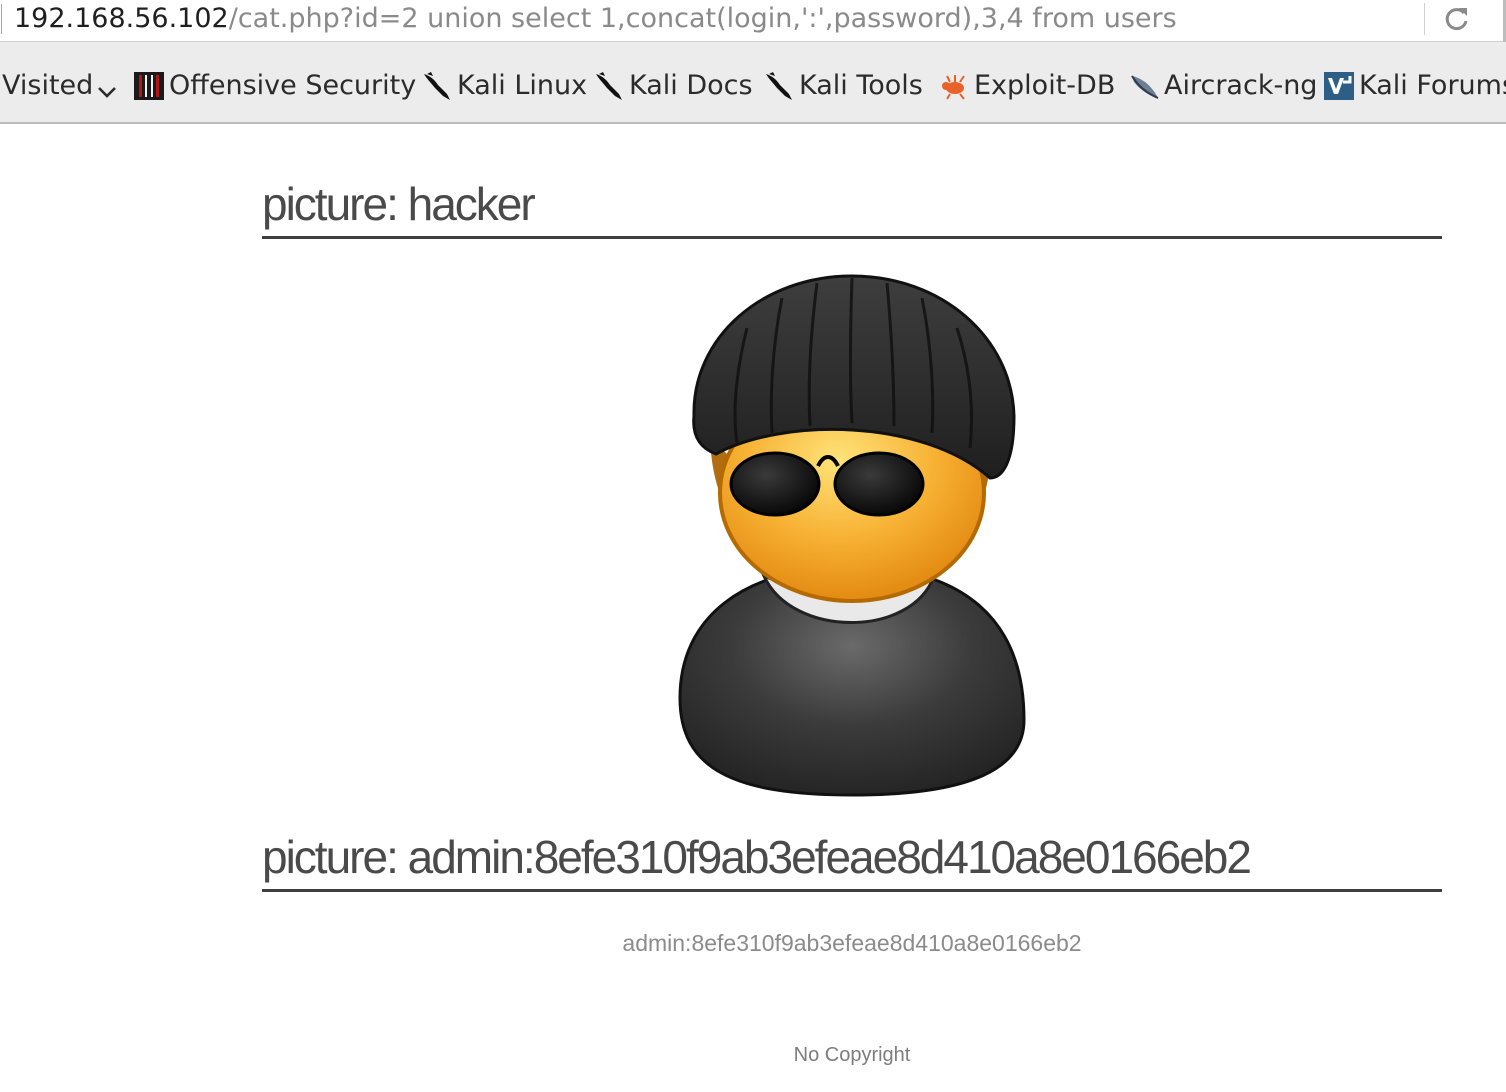 The height and width of the screenshot is (1092, 1506). I want to click on bookmark-label: Kali Tools, so click(861, 85).